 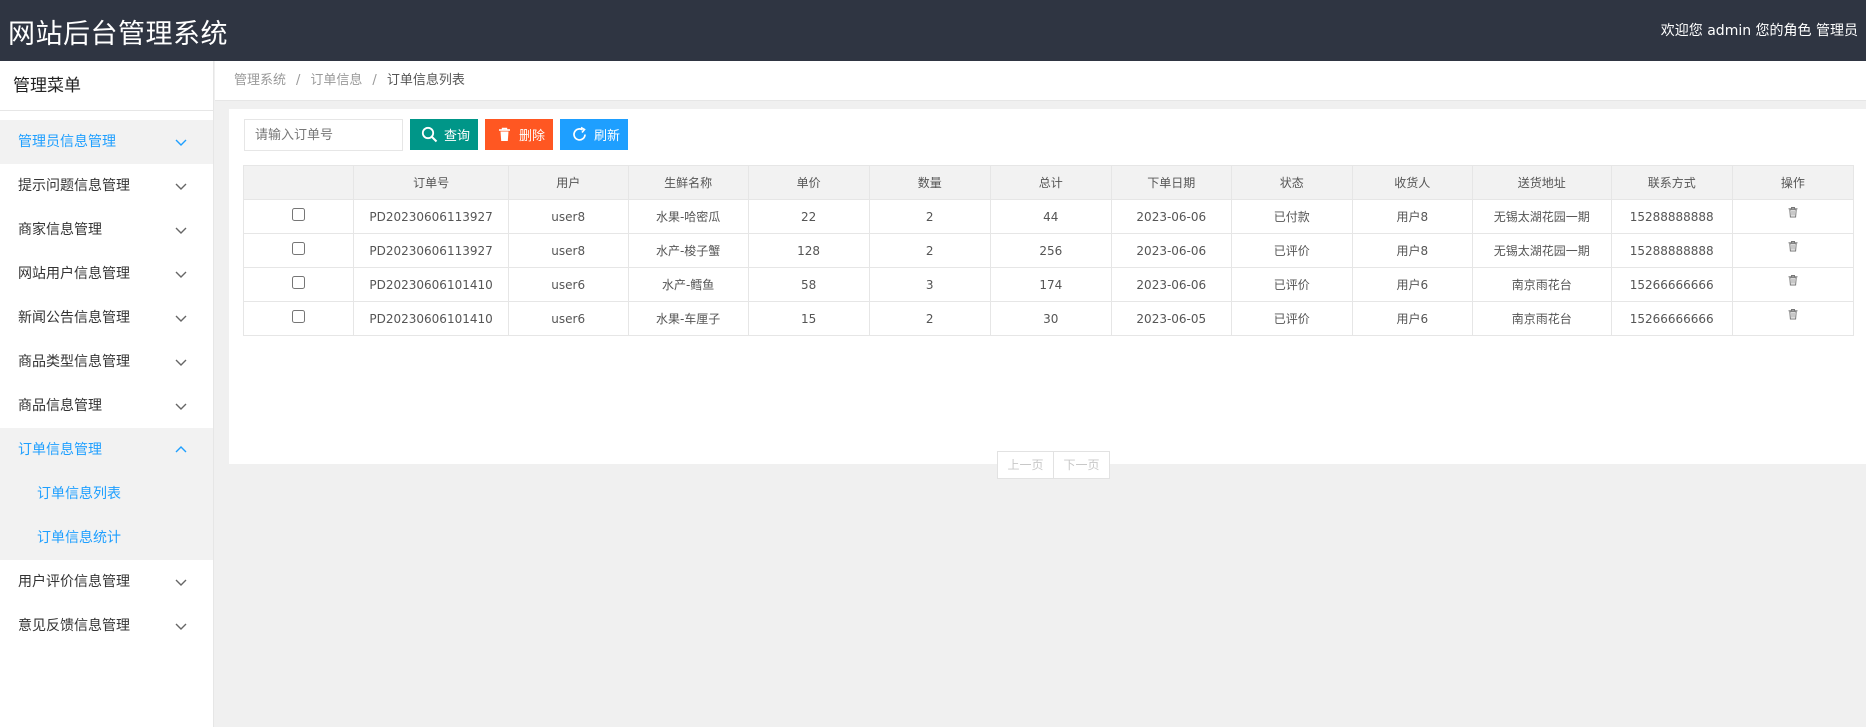 What do you see at coordinates (106, 230) in the screenshot?
I see `sidebar-item-merchant: 商家信息管理` at bounding box center [106, 230].